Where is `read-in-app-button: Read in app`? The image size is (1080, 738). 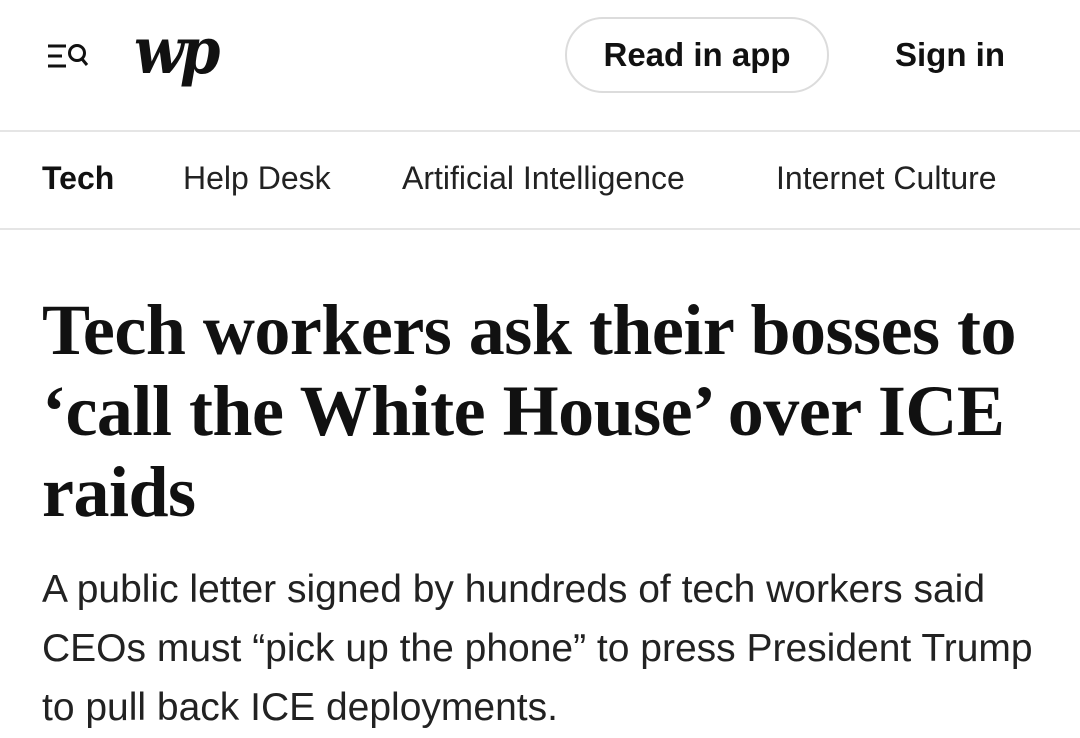 read-in-app-button: Read in app is located at coordinates (697, 55).